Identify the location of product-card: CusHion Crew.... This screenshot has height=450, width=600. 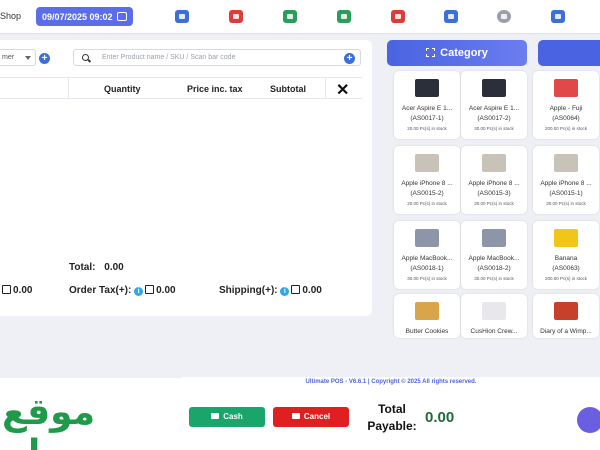
(494, 316).